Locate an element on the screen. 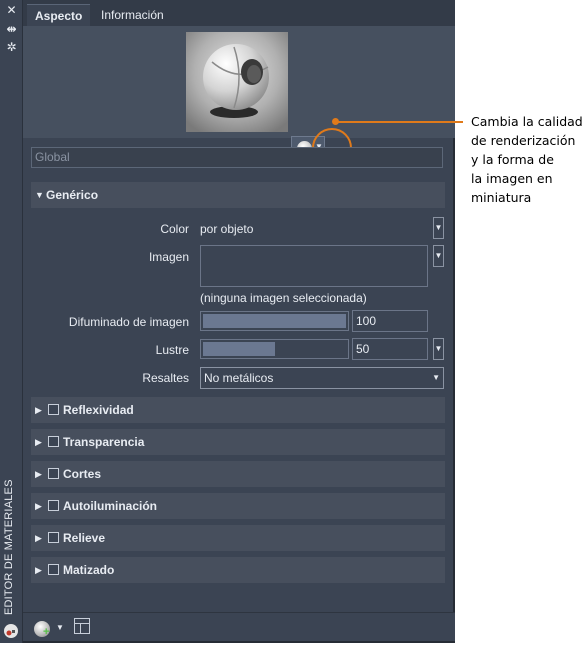 Image resolution: width=587 pixels, height=653 pixels. tab-informacion: Información is located at coordinates (132, 15).